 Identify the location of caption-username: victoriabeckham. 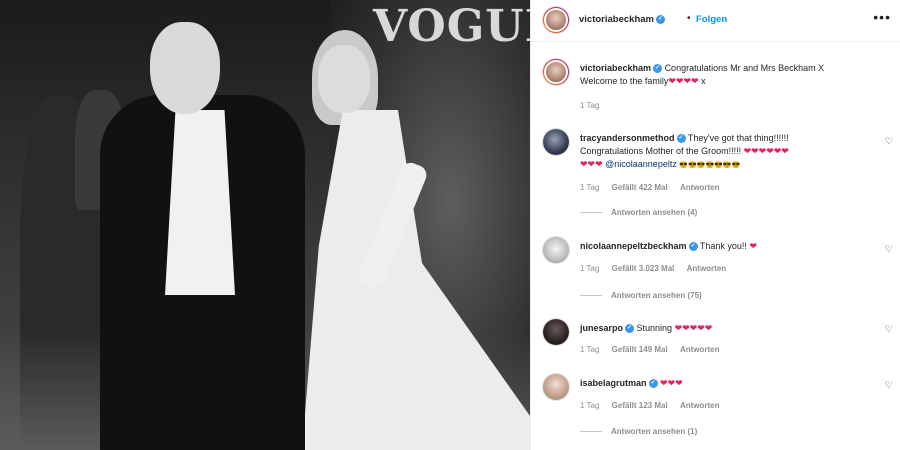
(615, 68).